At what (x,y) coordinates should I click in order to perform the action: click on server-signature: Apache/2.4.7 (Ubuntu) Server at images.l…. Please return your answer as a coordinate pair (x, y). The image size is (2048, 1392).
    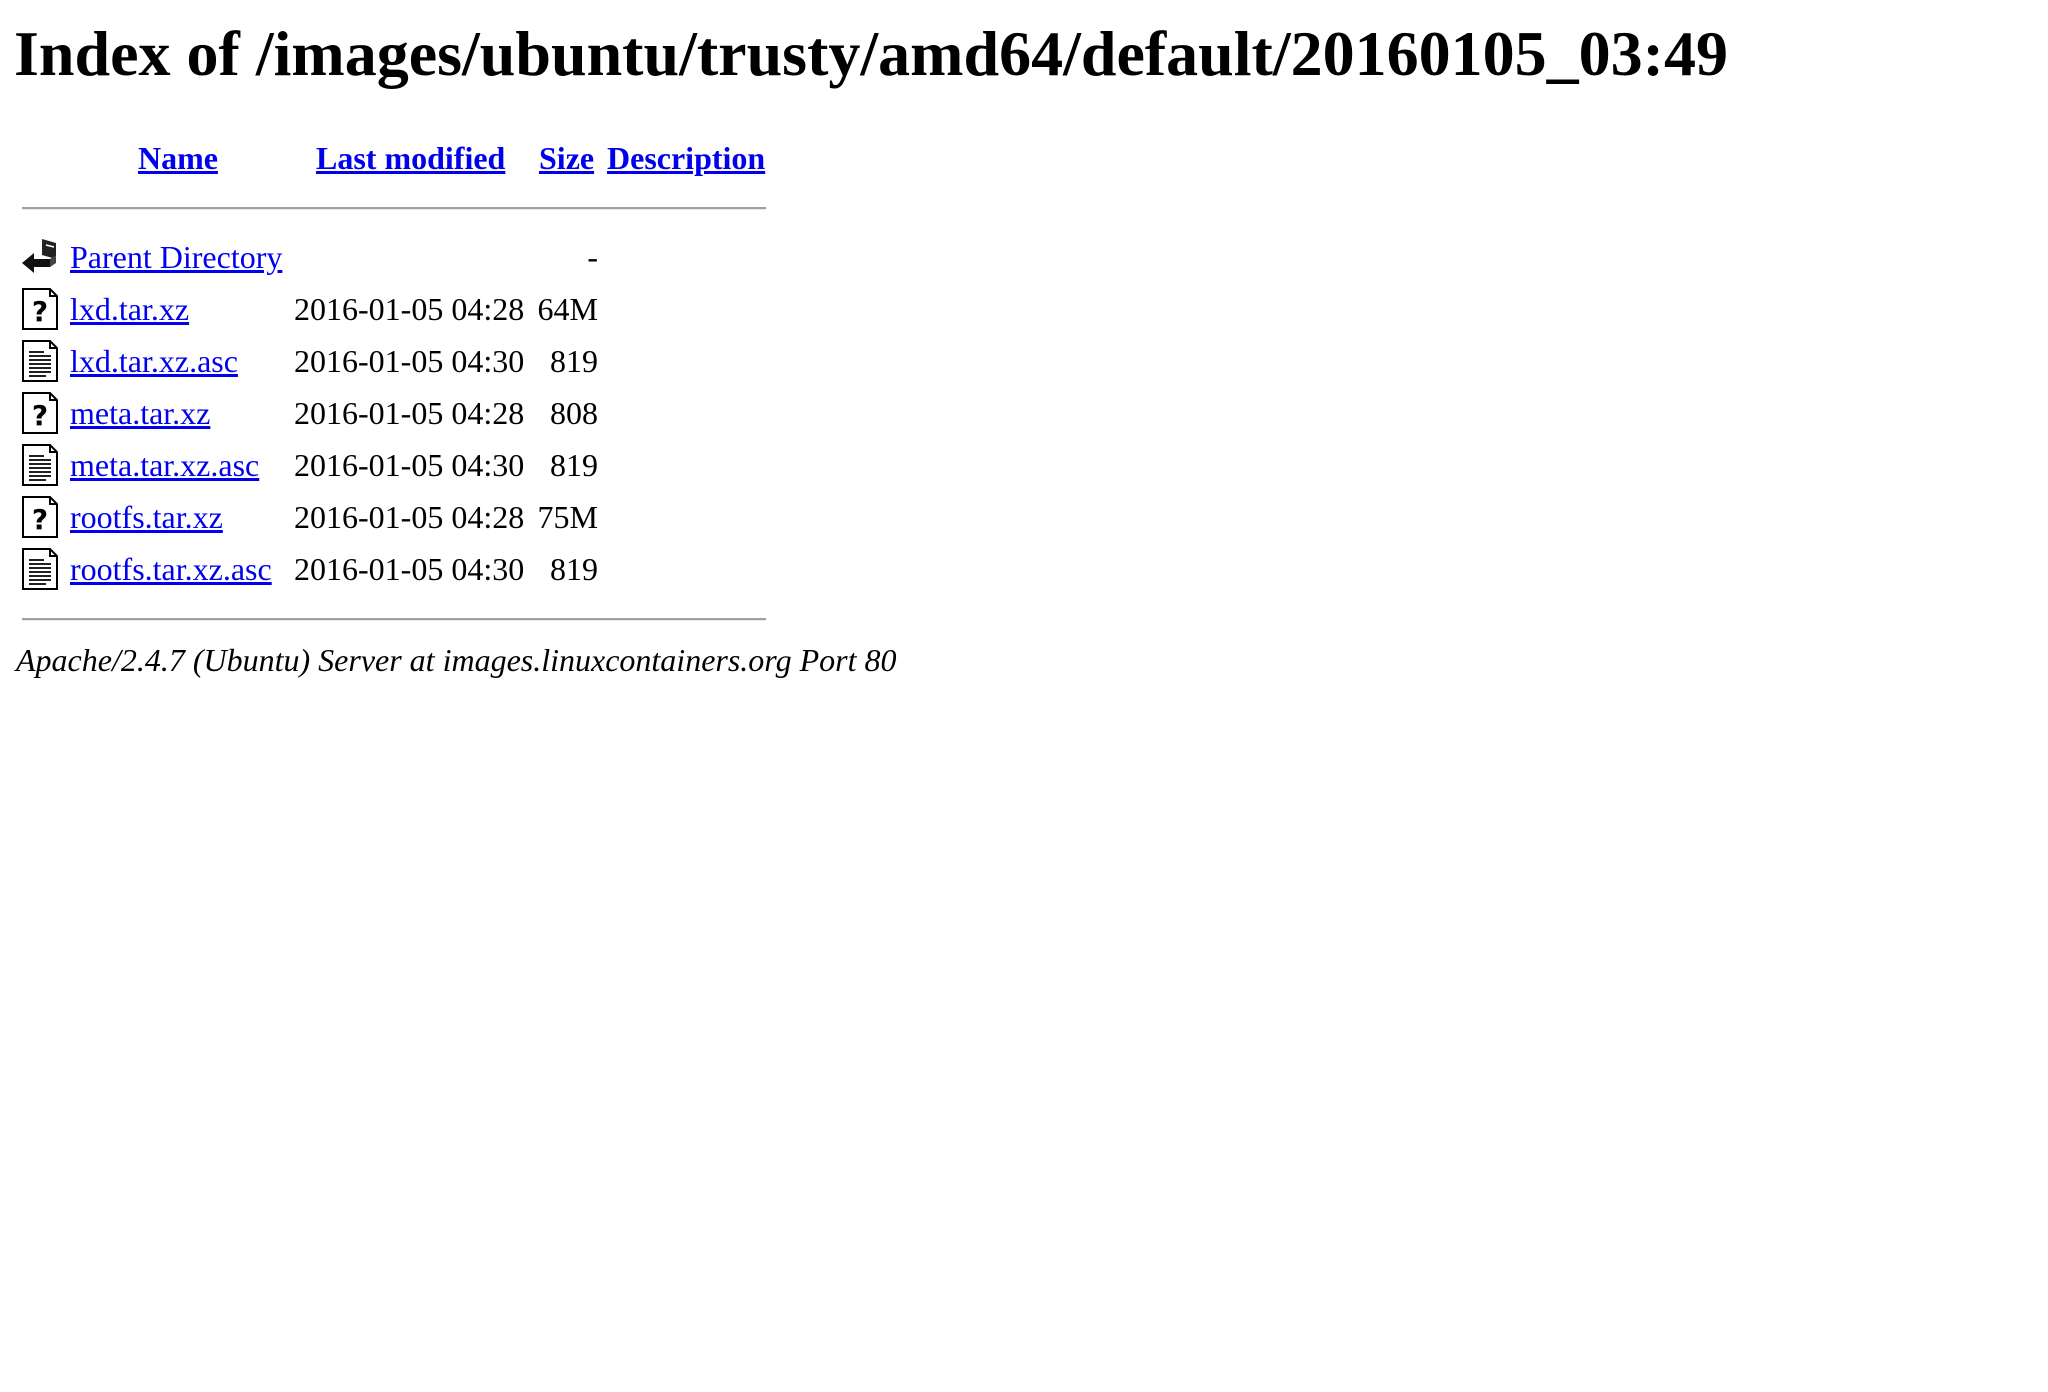
    Looking at the image, I should click on (456, 660).